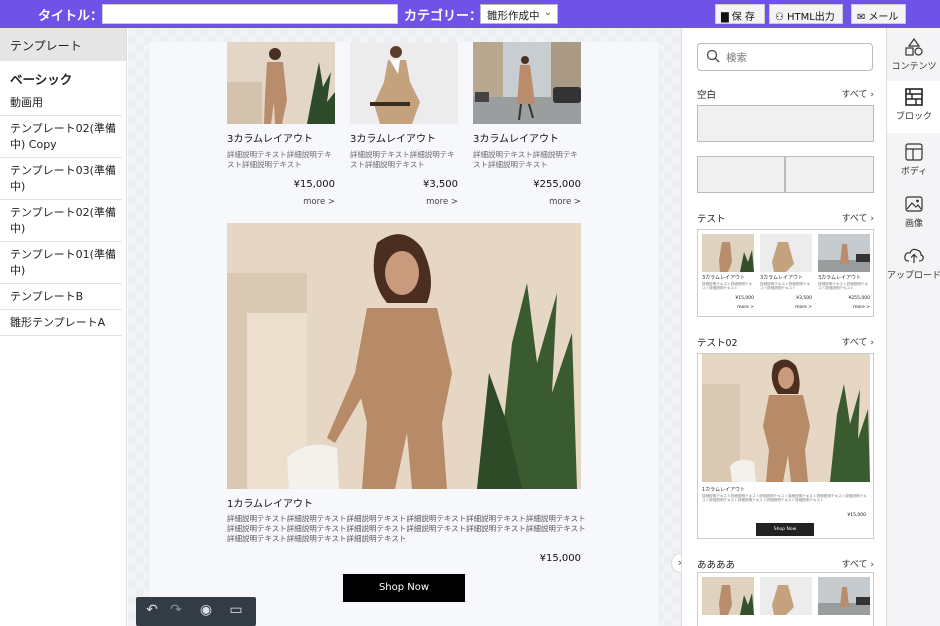 The width and height of the screenshot is (940, 626). What do you see at coordinates (856, 515) in the screenshot?
I see `mini-feature-price: ¥15,000` at bounding box center [856, 515].